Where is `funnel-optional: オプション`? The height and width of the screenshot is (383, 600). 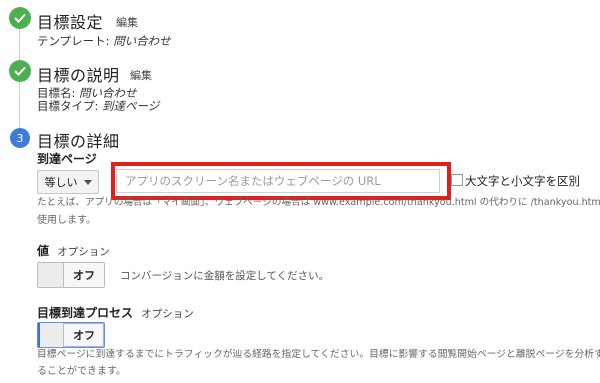 funnel-optional: オプション is located at coordinates (167, 314).